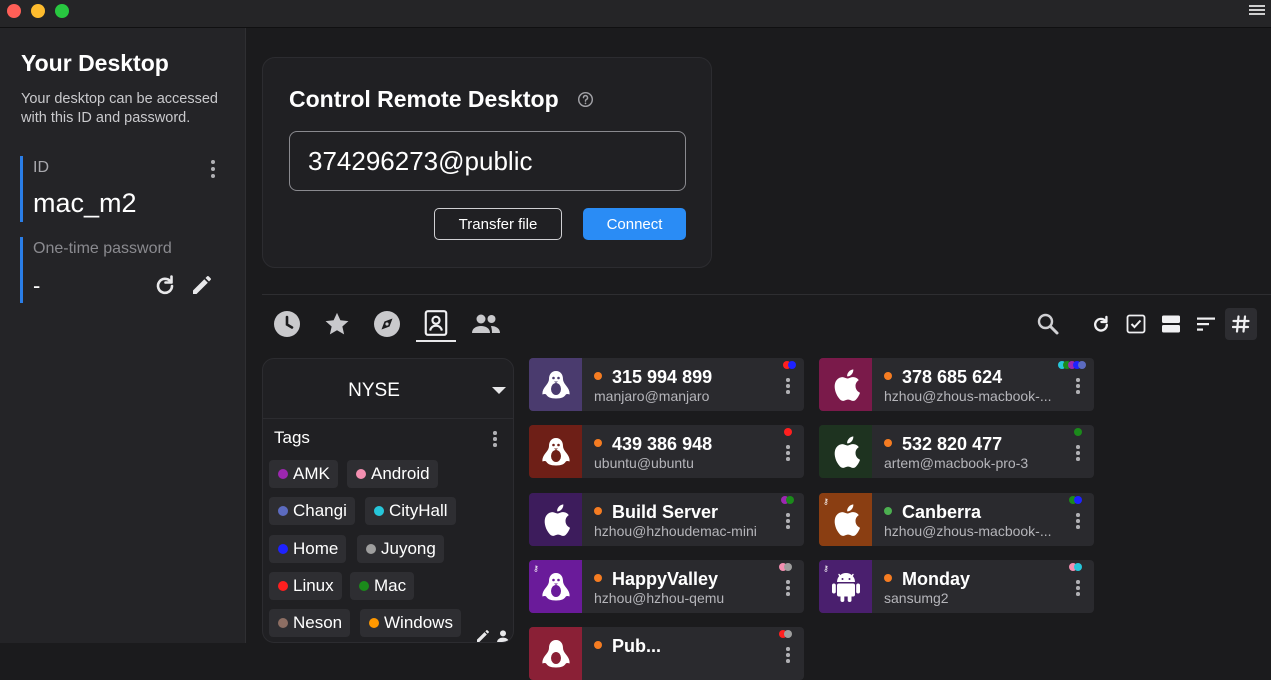  Describe the element at coordinates (503, 635) in the screenshot. I see `user-icon` at that location.